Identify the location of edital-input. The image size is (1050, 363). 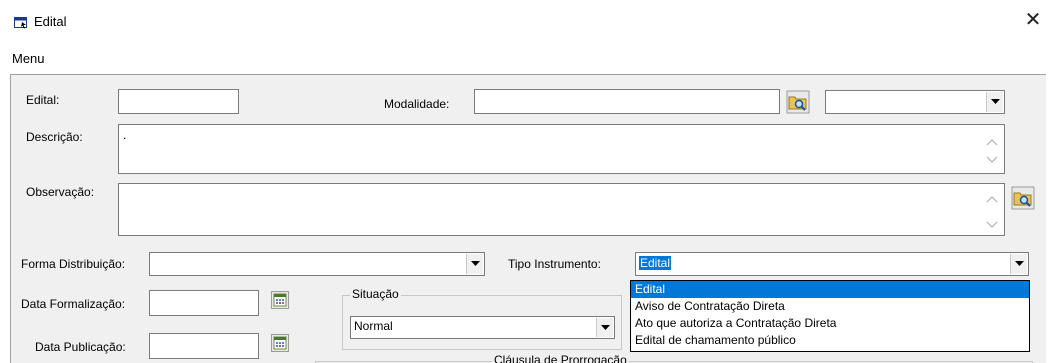
(178, 101).